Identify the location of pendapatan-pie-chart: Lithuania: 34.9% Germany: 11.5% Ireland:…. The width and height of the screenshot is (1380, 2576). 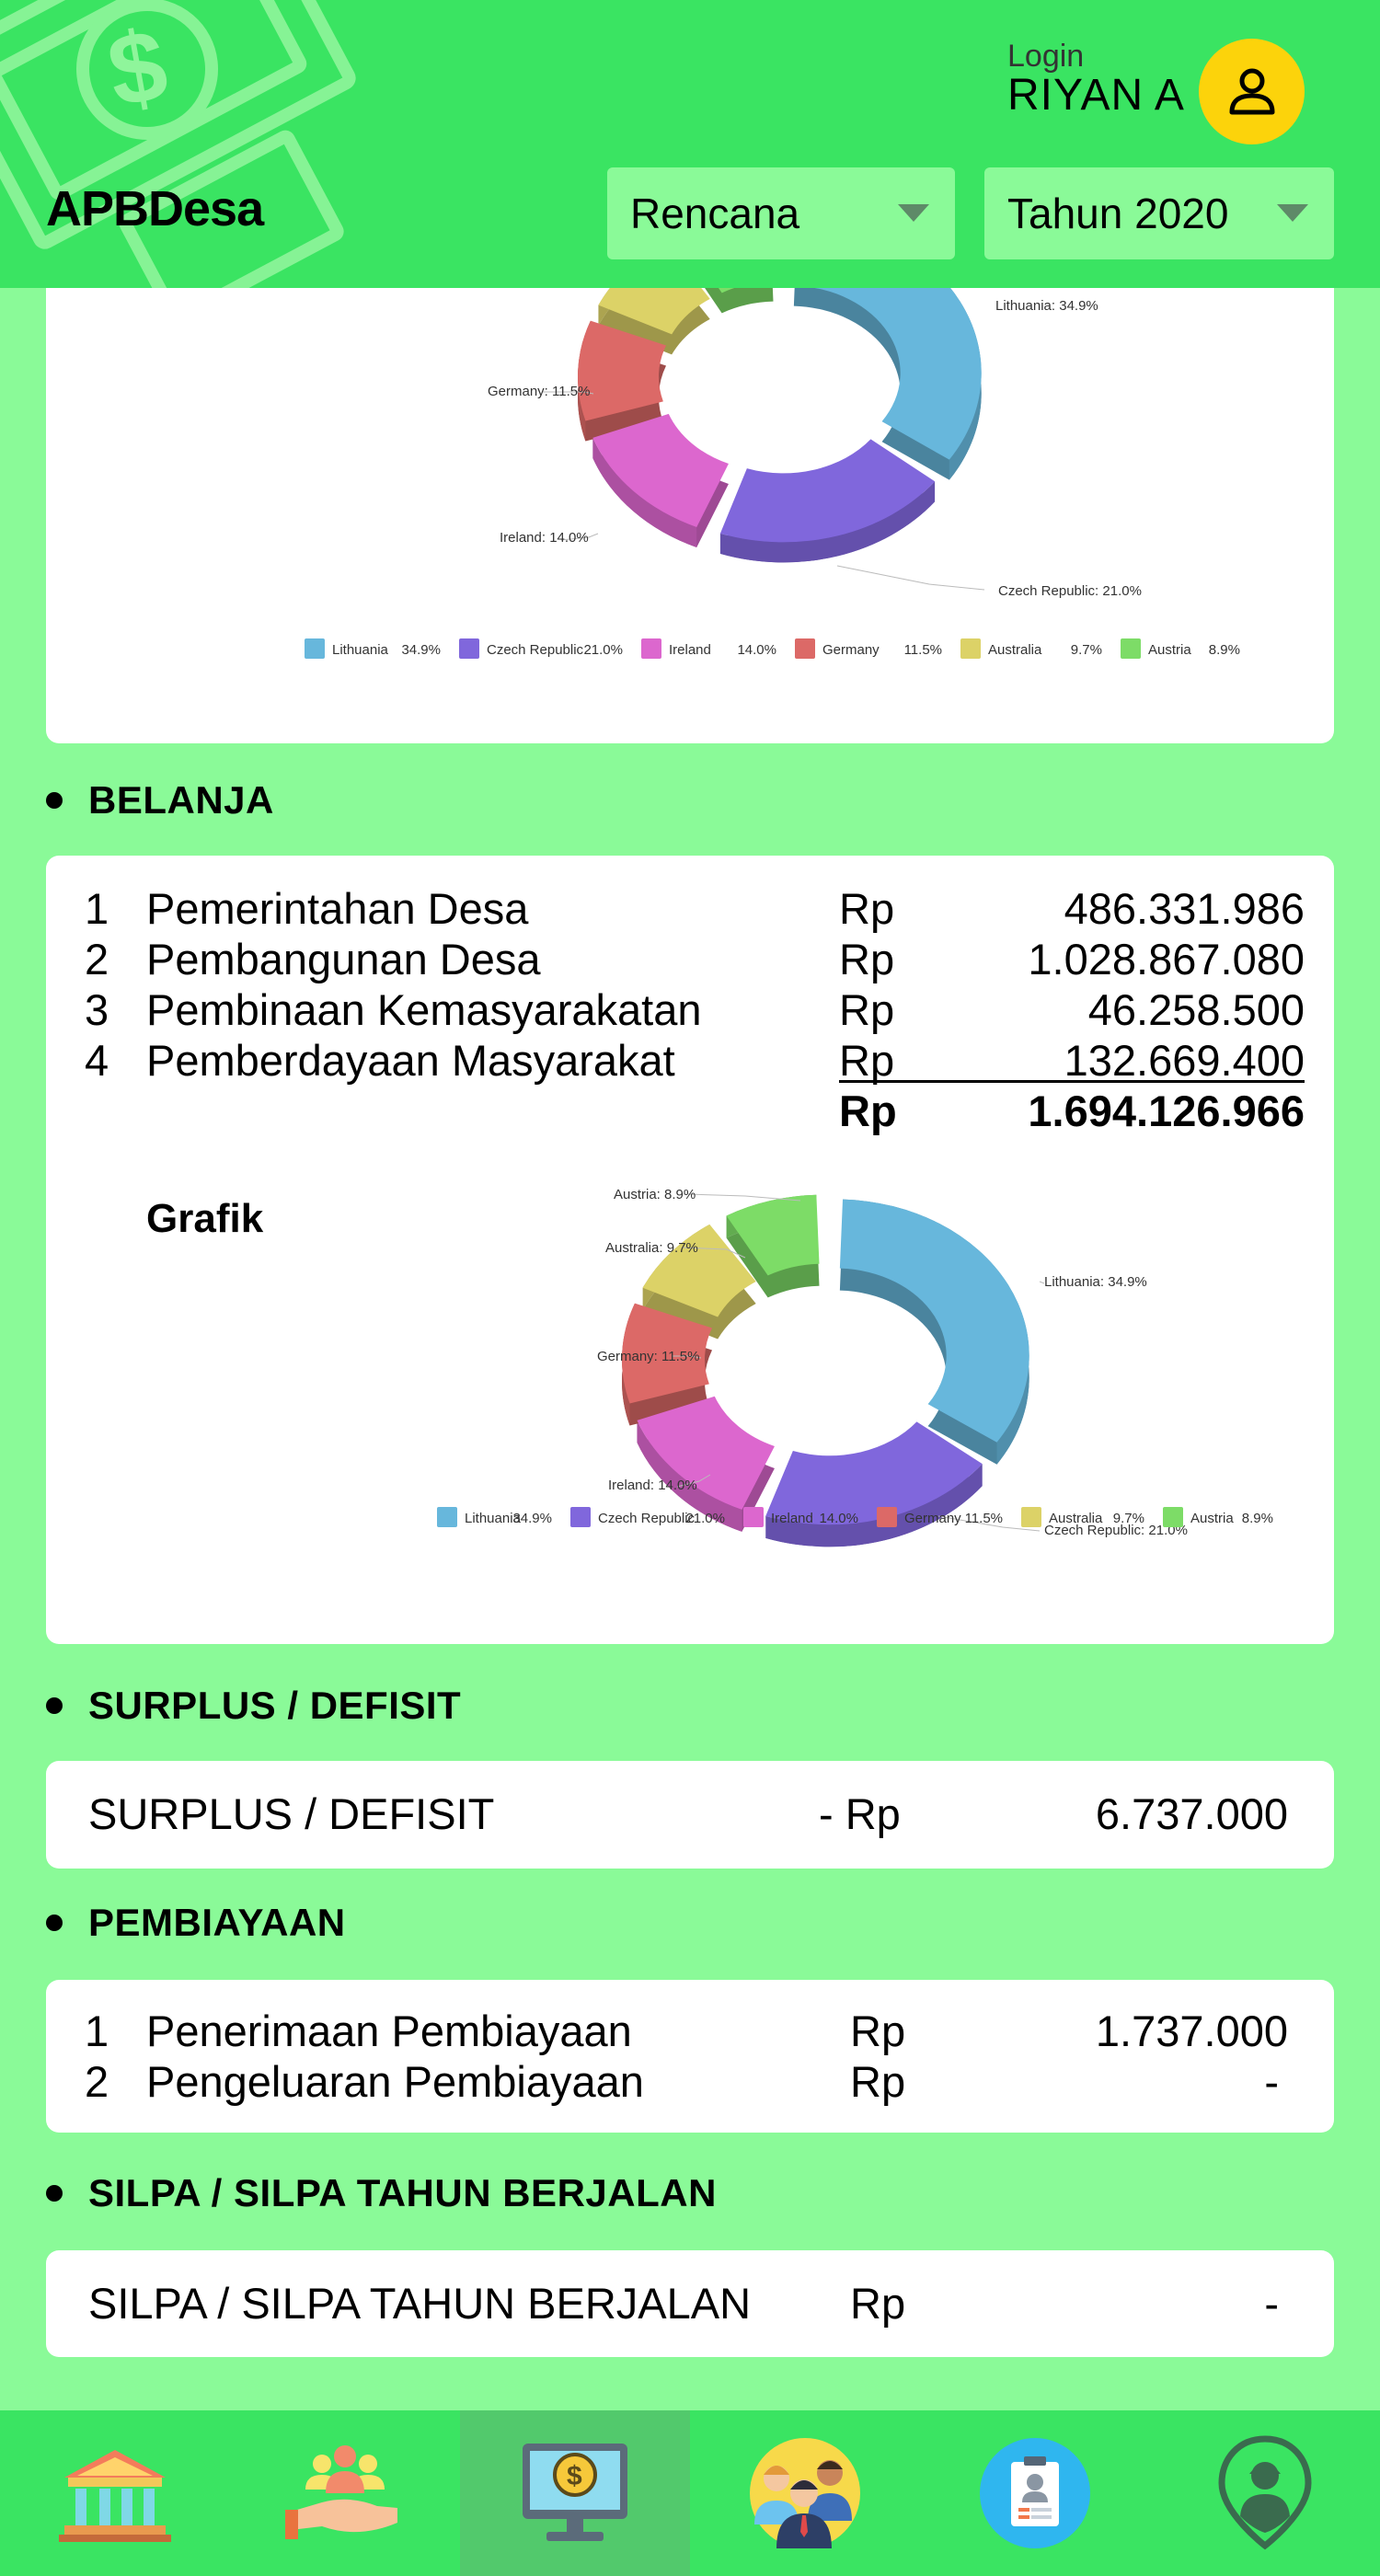
(772, 435).